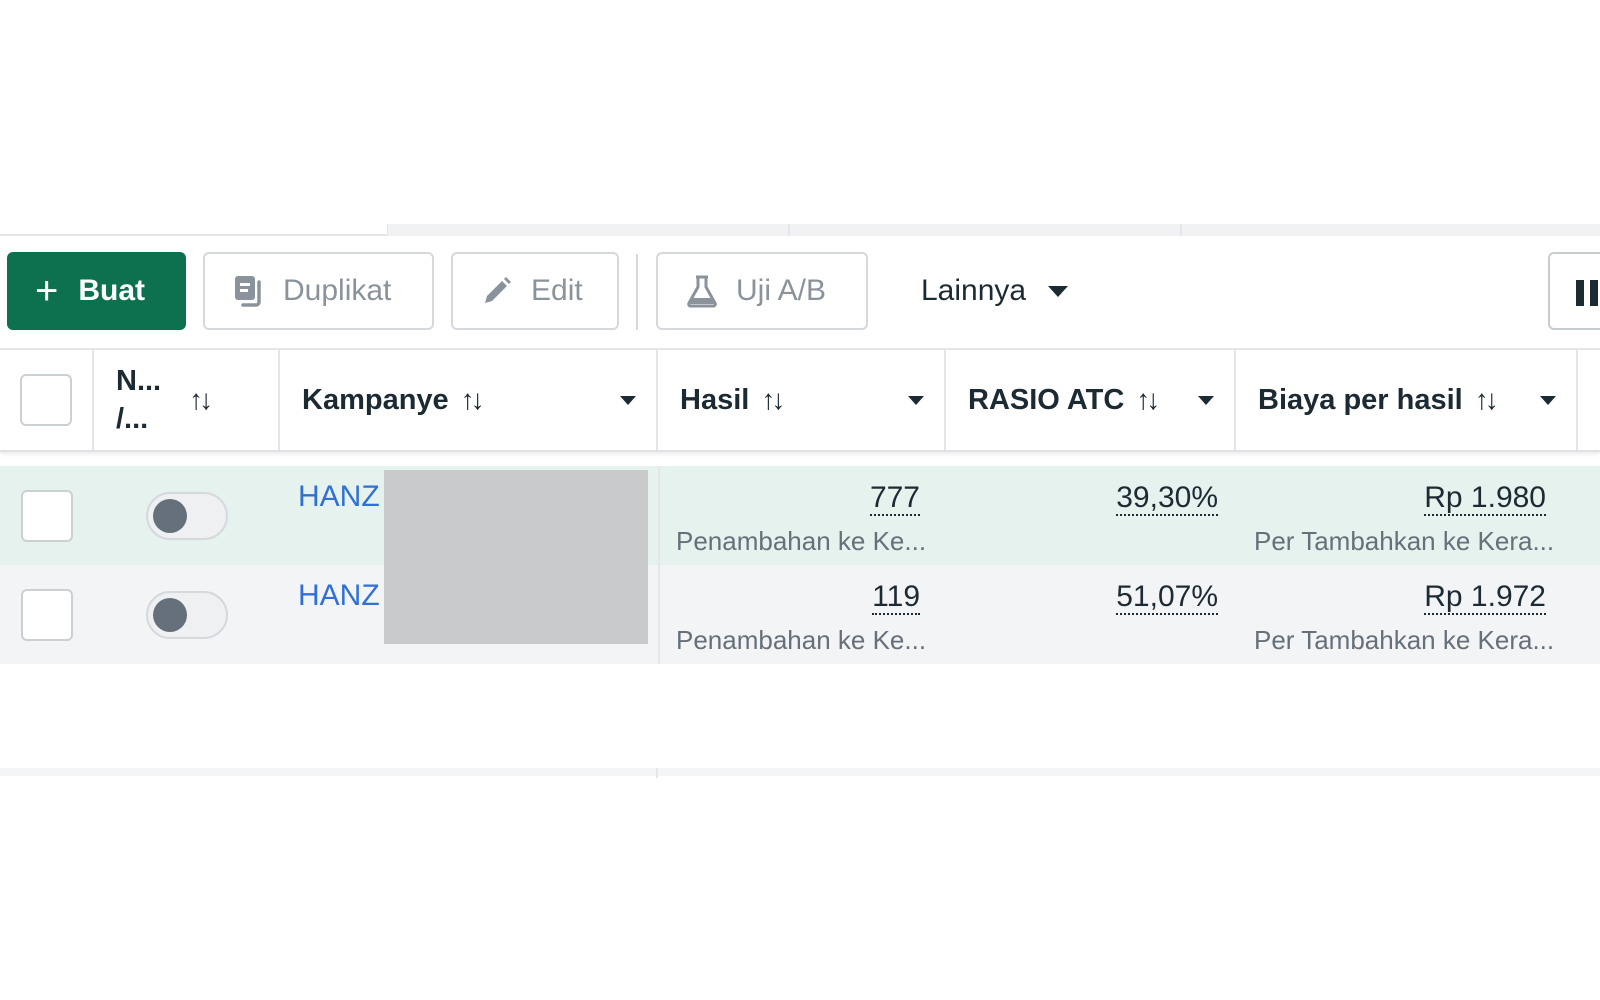  Describe the element at coordinates (1574, 291) in the screenshot. I see `columns-button` at that location.